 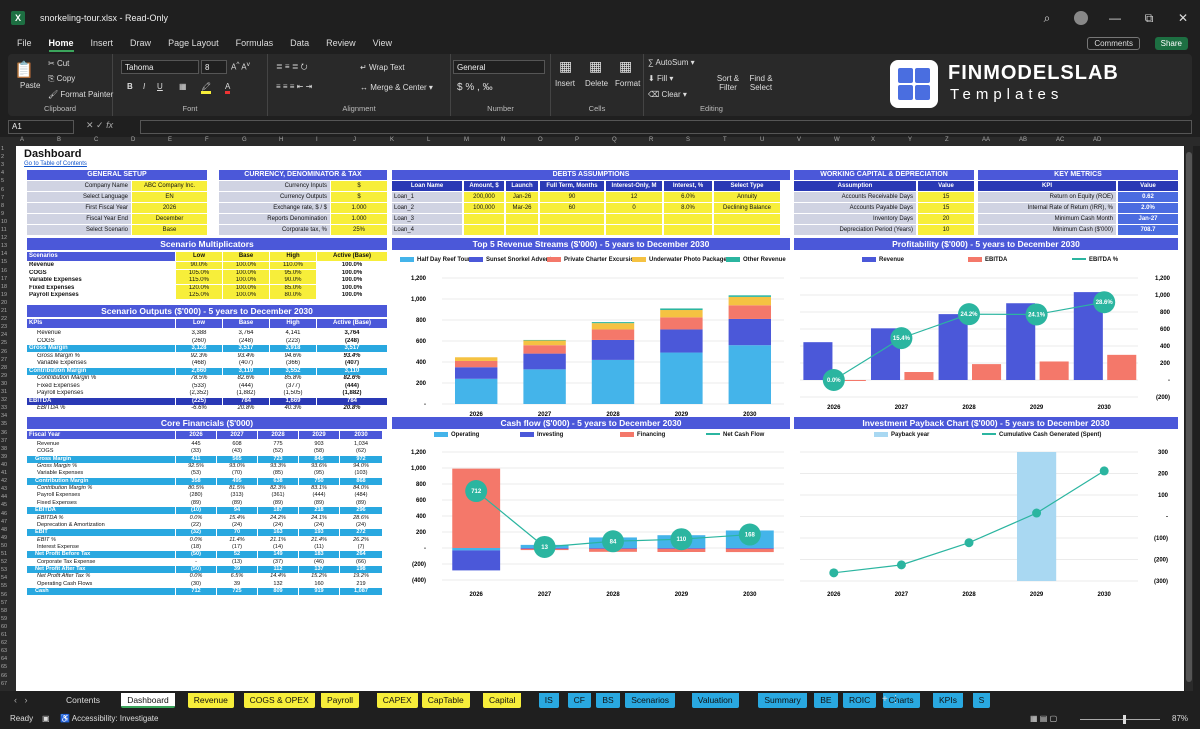 I want to click on column-header: Z, so click(x=947, y=140).